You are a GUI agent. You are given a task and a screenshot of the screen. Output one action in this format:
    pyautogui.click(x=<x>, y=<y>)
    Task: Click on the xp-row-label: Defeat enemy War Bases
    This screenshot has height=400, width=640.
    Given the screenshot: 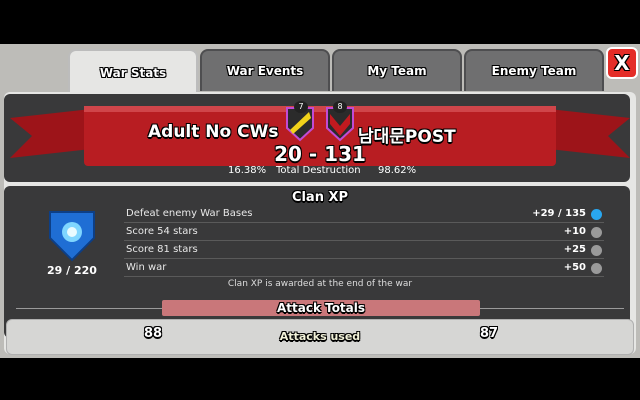 What is the action you would take?
    pyautogui.click(x=189, y=213)
    